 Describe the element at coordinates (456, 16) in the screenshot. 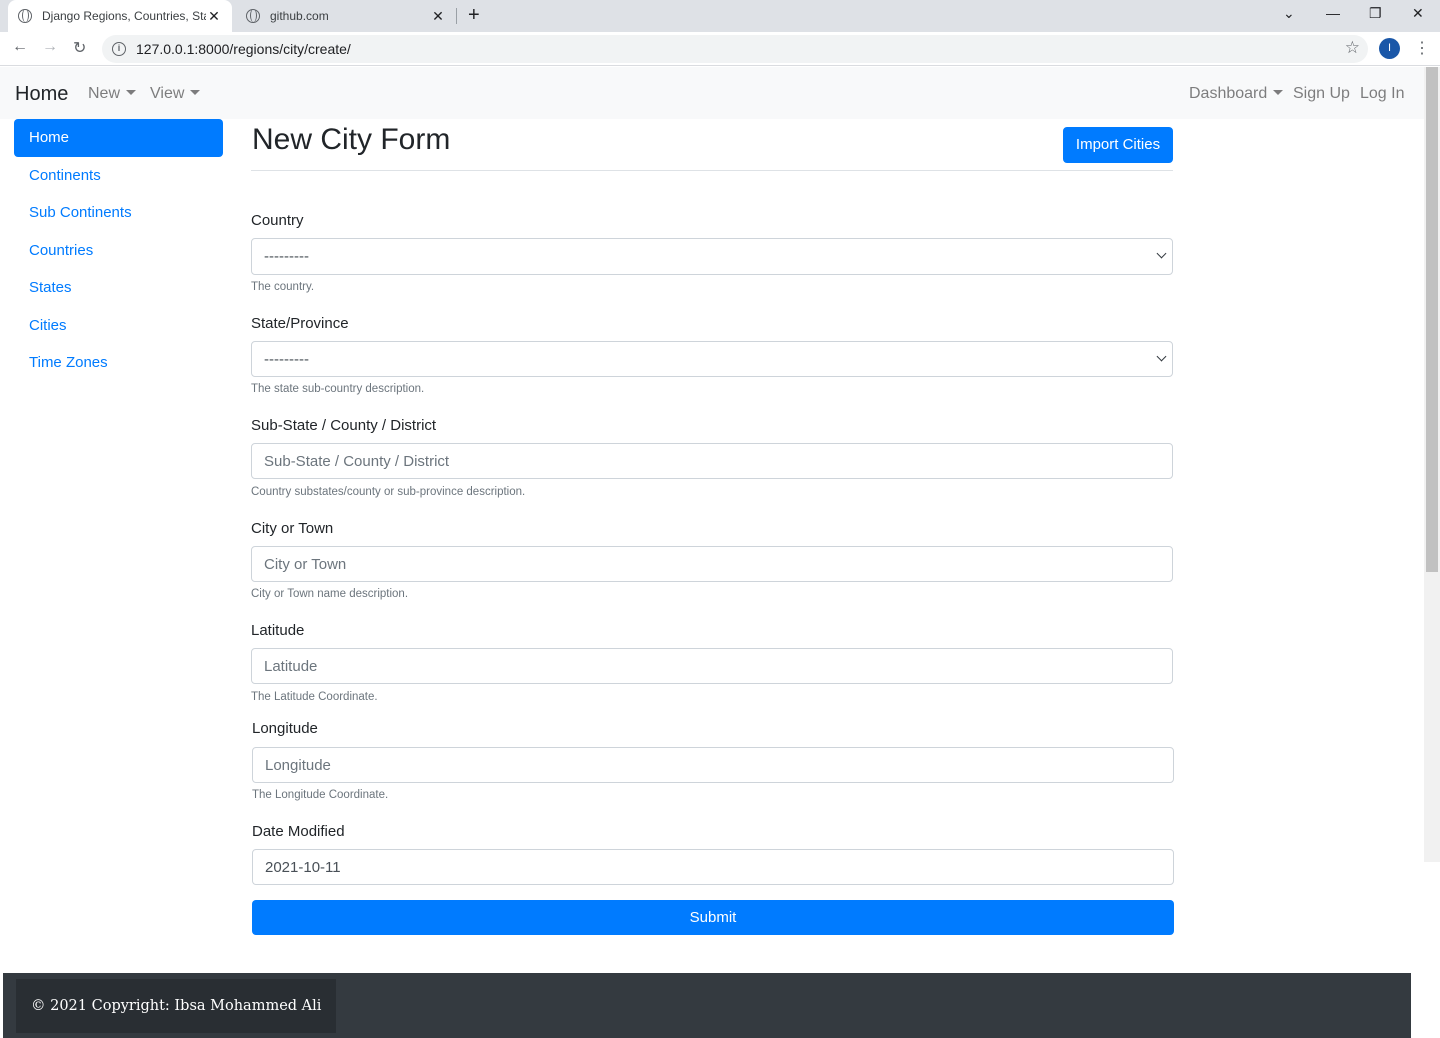

I see `tab-divider` at that location.